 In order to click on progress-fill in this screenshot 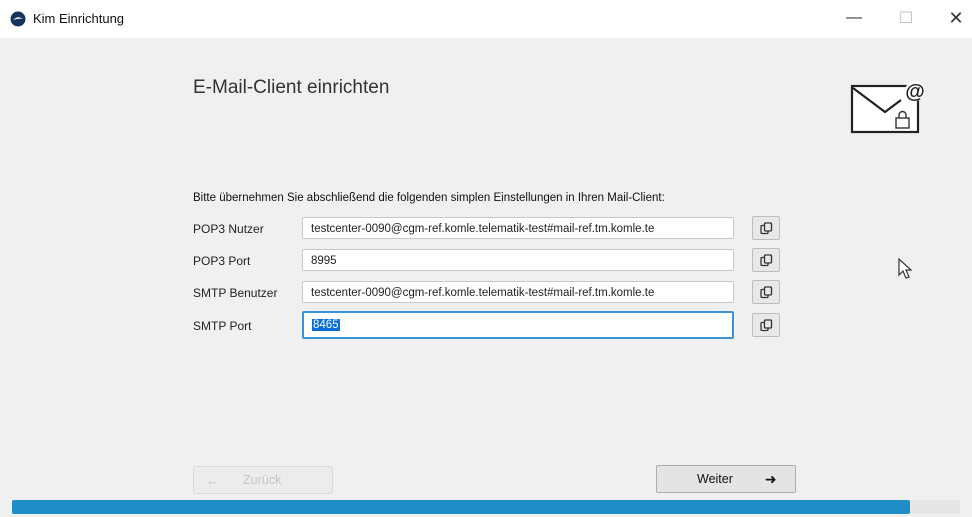, I will do `click(461, 507)`.